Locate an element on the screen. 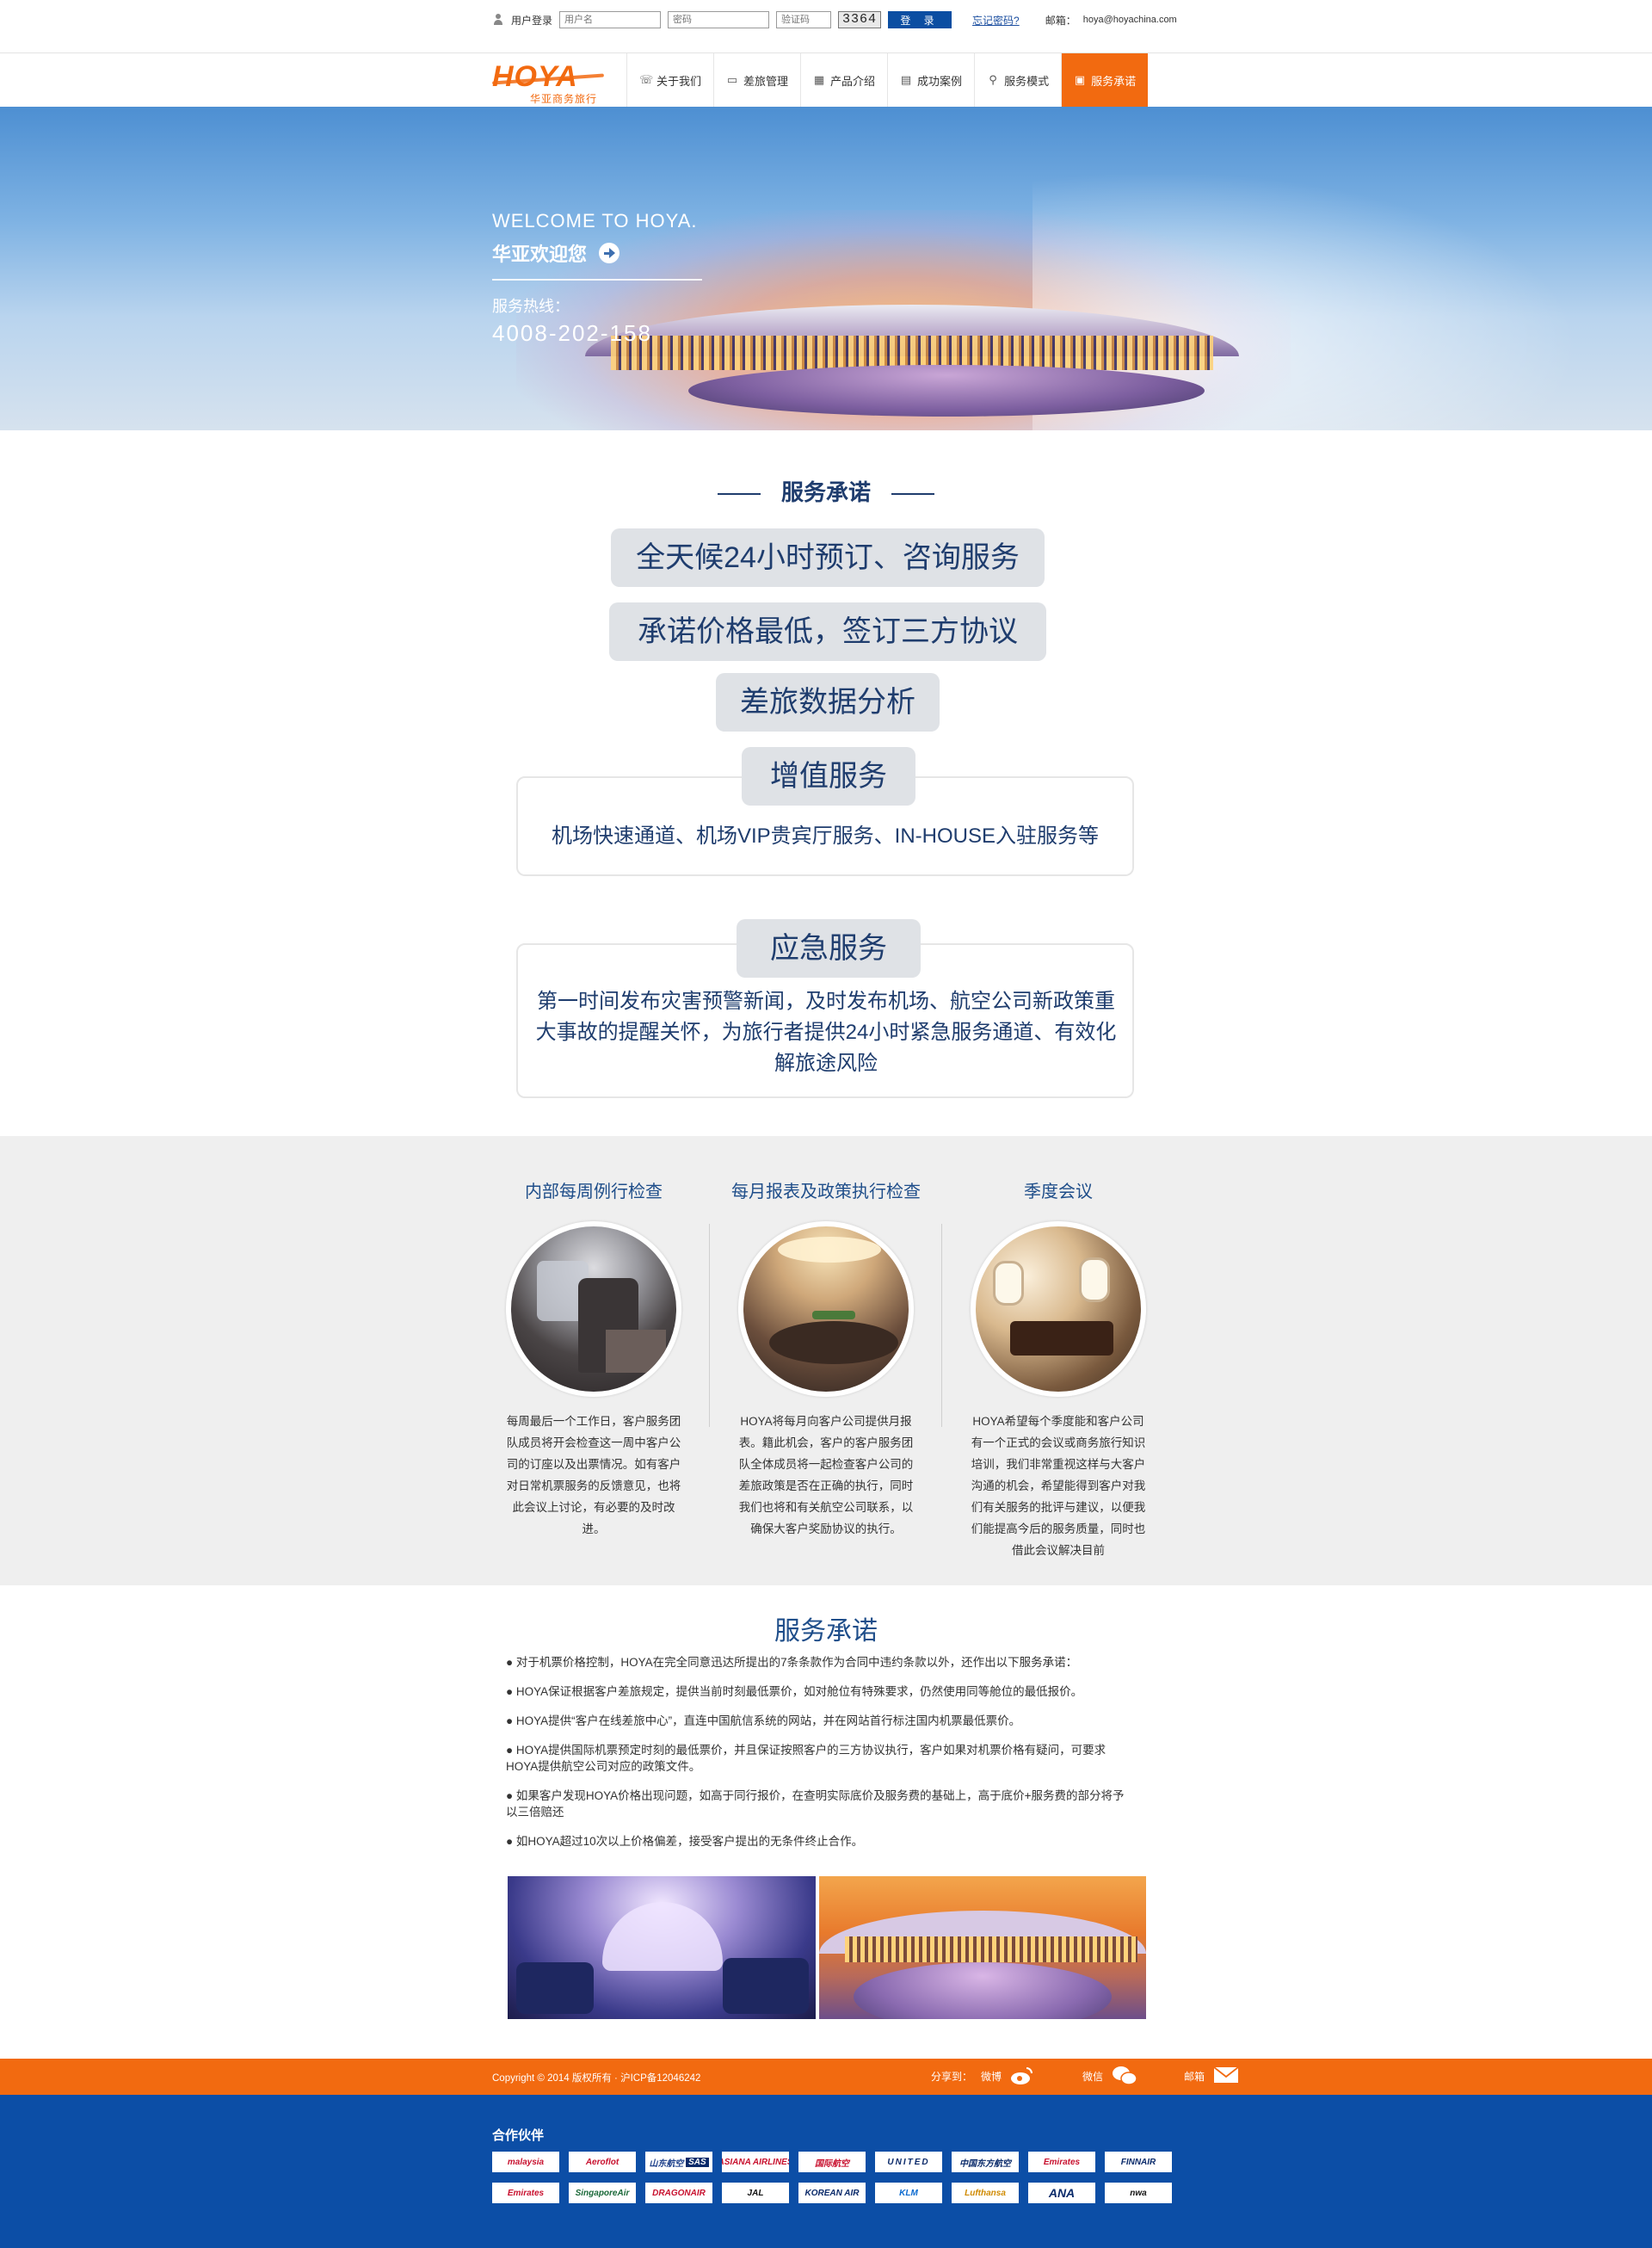  partner-logo-text: 山东航空 is located at coordinates (666, 2163).